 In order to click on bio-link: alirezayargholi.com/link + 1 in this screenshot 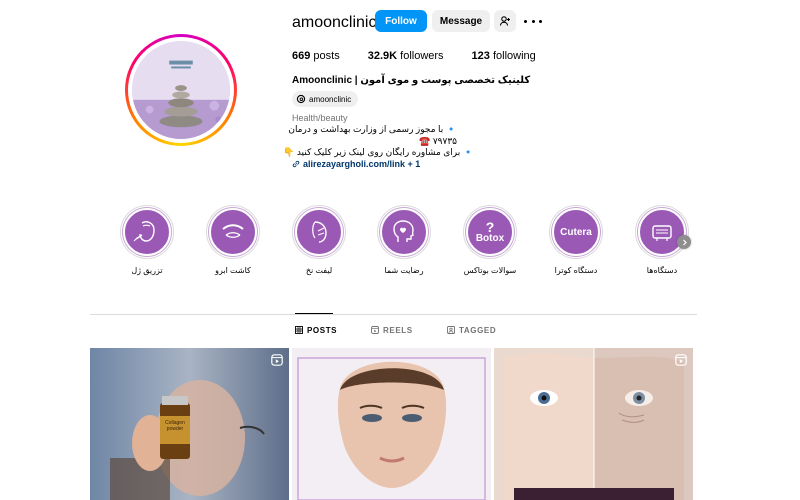, I will do `click(356, 164)`.